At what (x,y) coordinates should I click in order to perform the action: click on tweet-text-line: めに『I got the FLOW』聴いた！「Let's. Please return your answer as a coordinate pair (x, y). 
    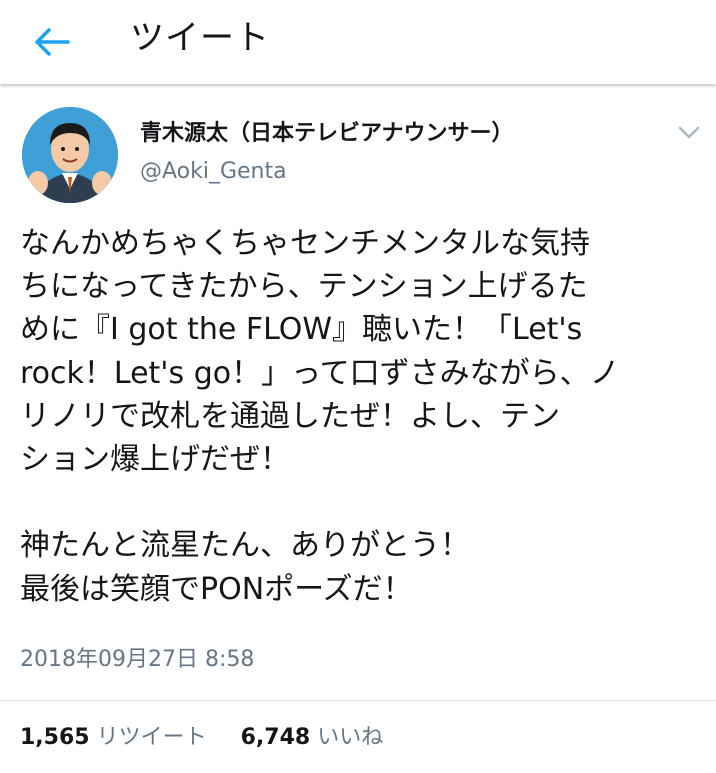
    Looking at the image, I should click on (301, 330).